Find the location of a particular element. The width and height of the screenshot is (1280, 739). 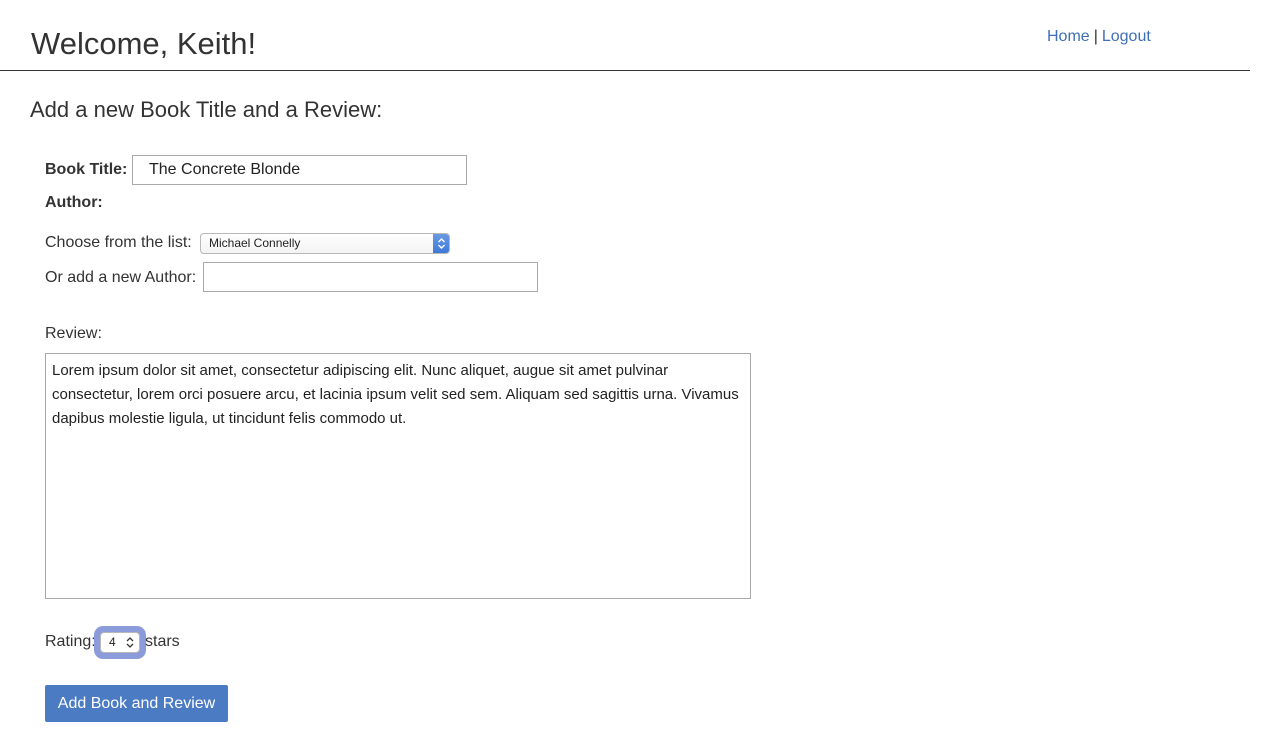

rating-arrows-icon is located at coordinates (130, 642).